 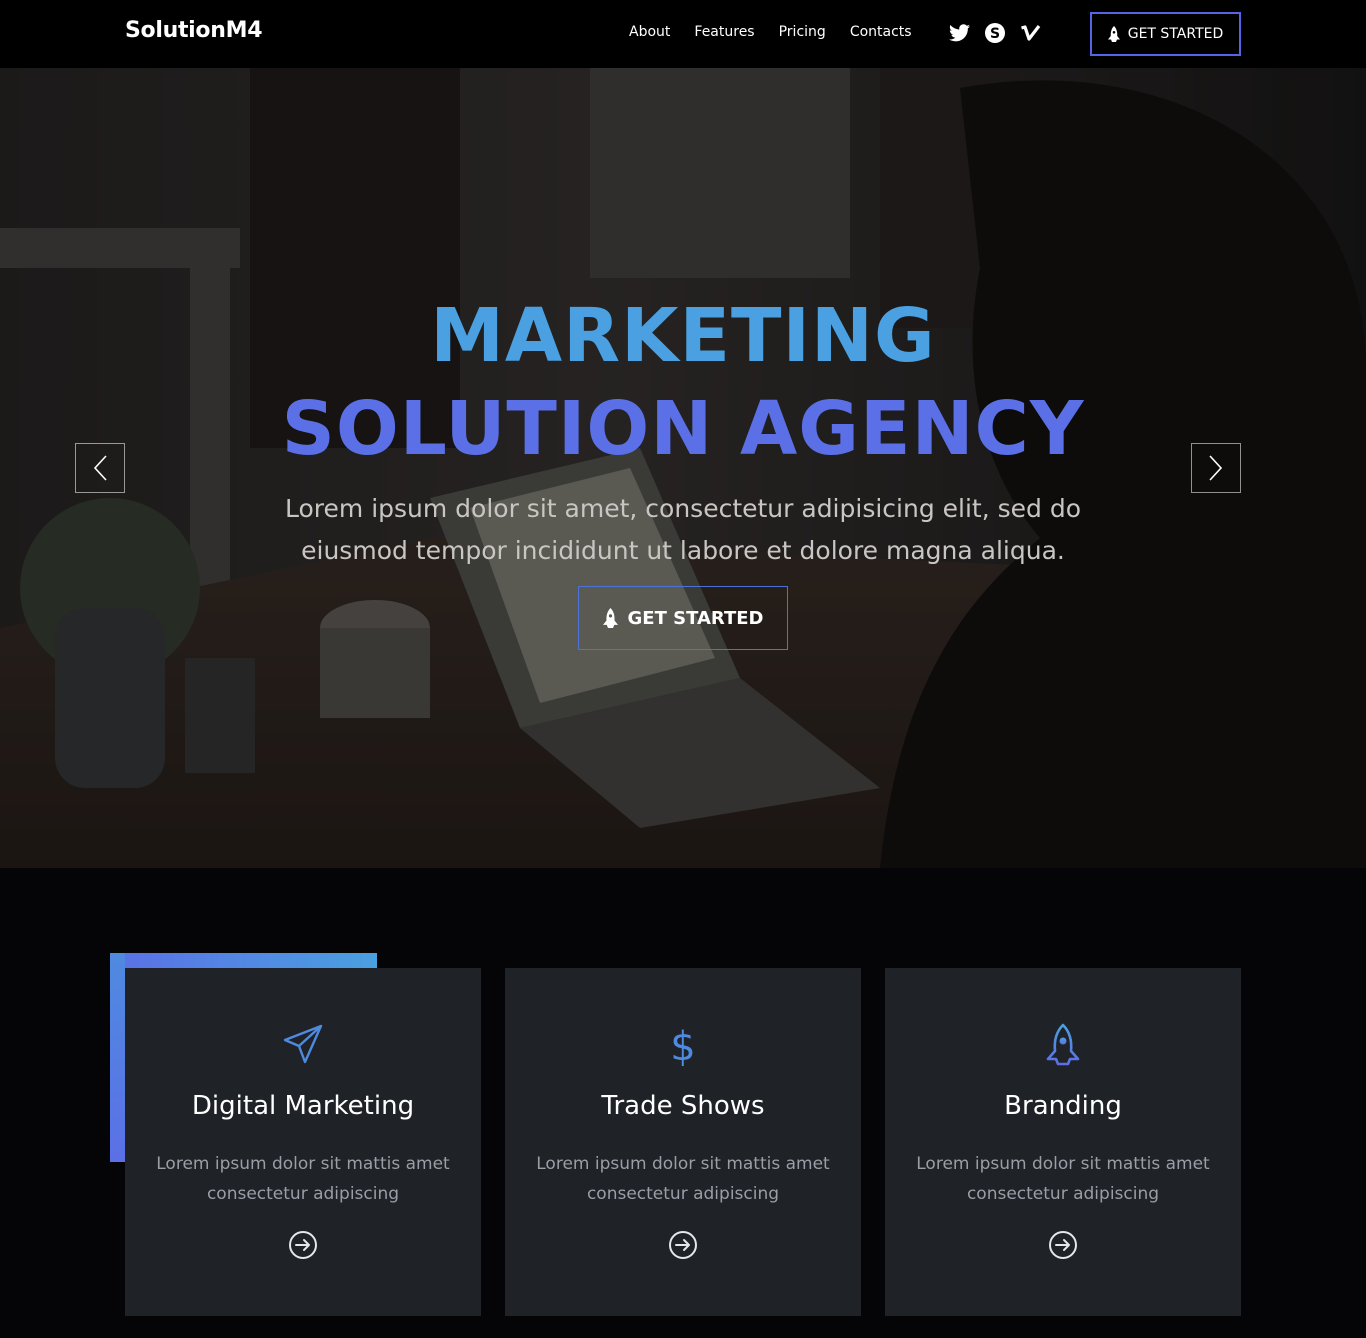 I want to click on header-get-started-button: GET STARTED, so click(x=1165, y=34).